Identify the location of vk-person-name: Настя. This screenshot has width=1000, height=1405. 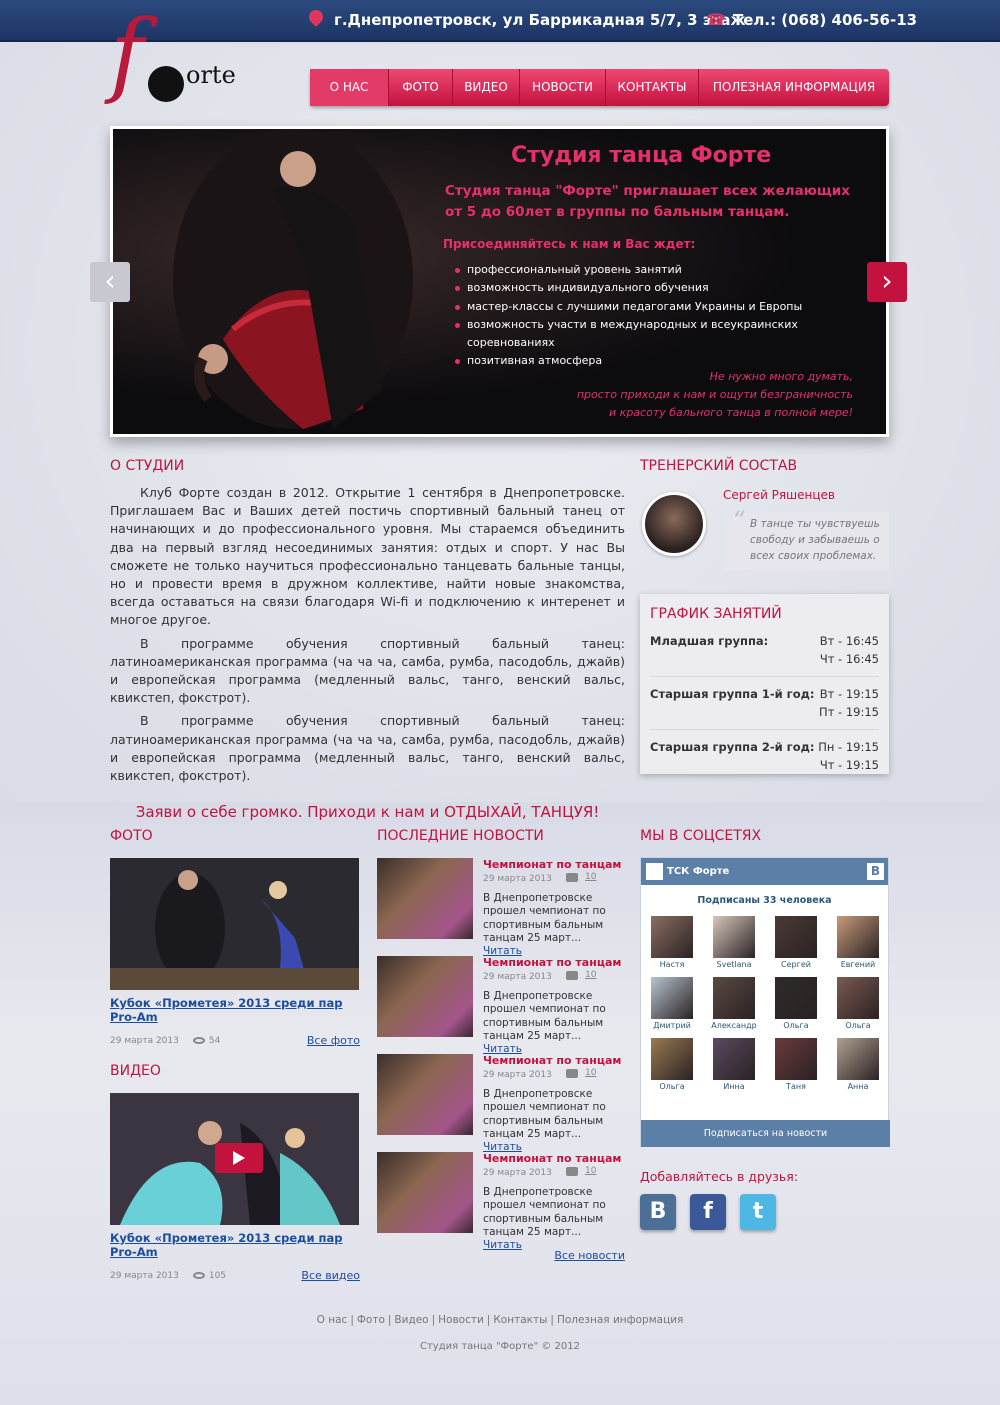
(672, 964).